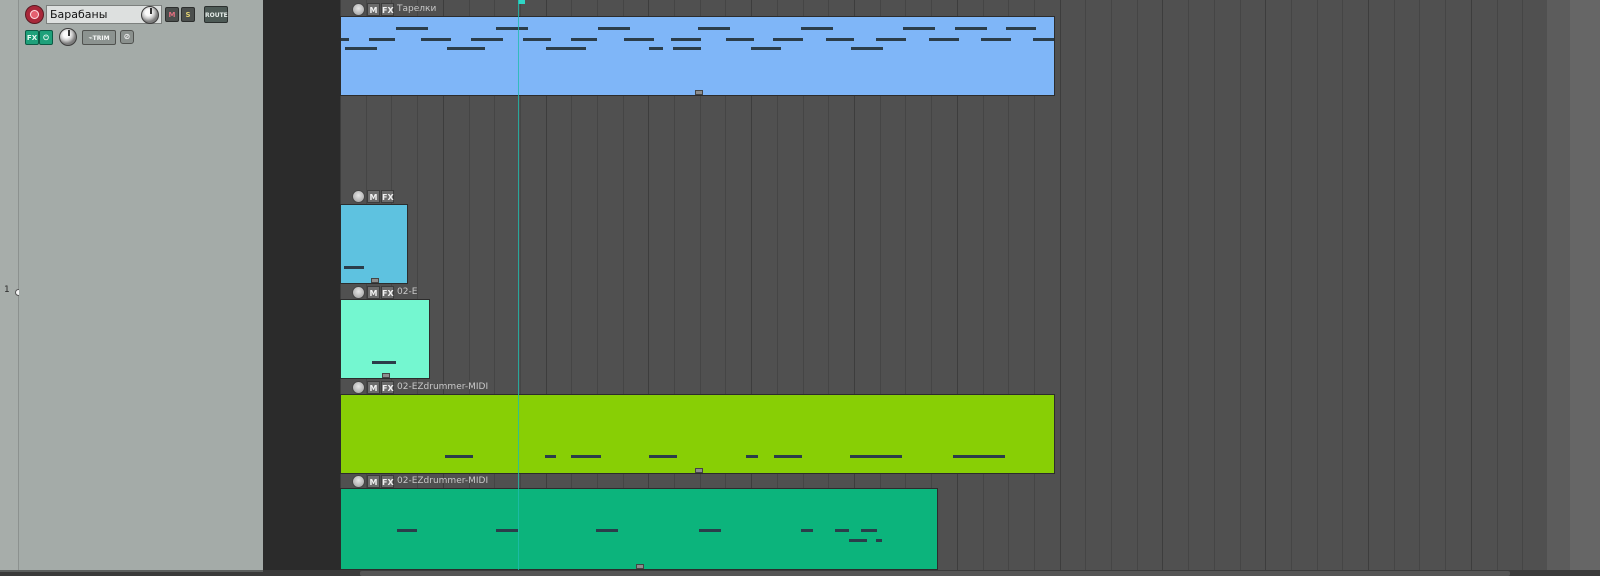 The width and height of the screenshot is (1600, 576). Describe the element at coordinates (46, 37) in the screenshot. I see `fx-bypass-button: ⏻` at that location.